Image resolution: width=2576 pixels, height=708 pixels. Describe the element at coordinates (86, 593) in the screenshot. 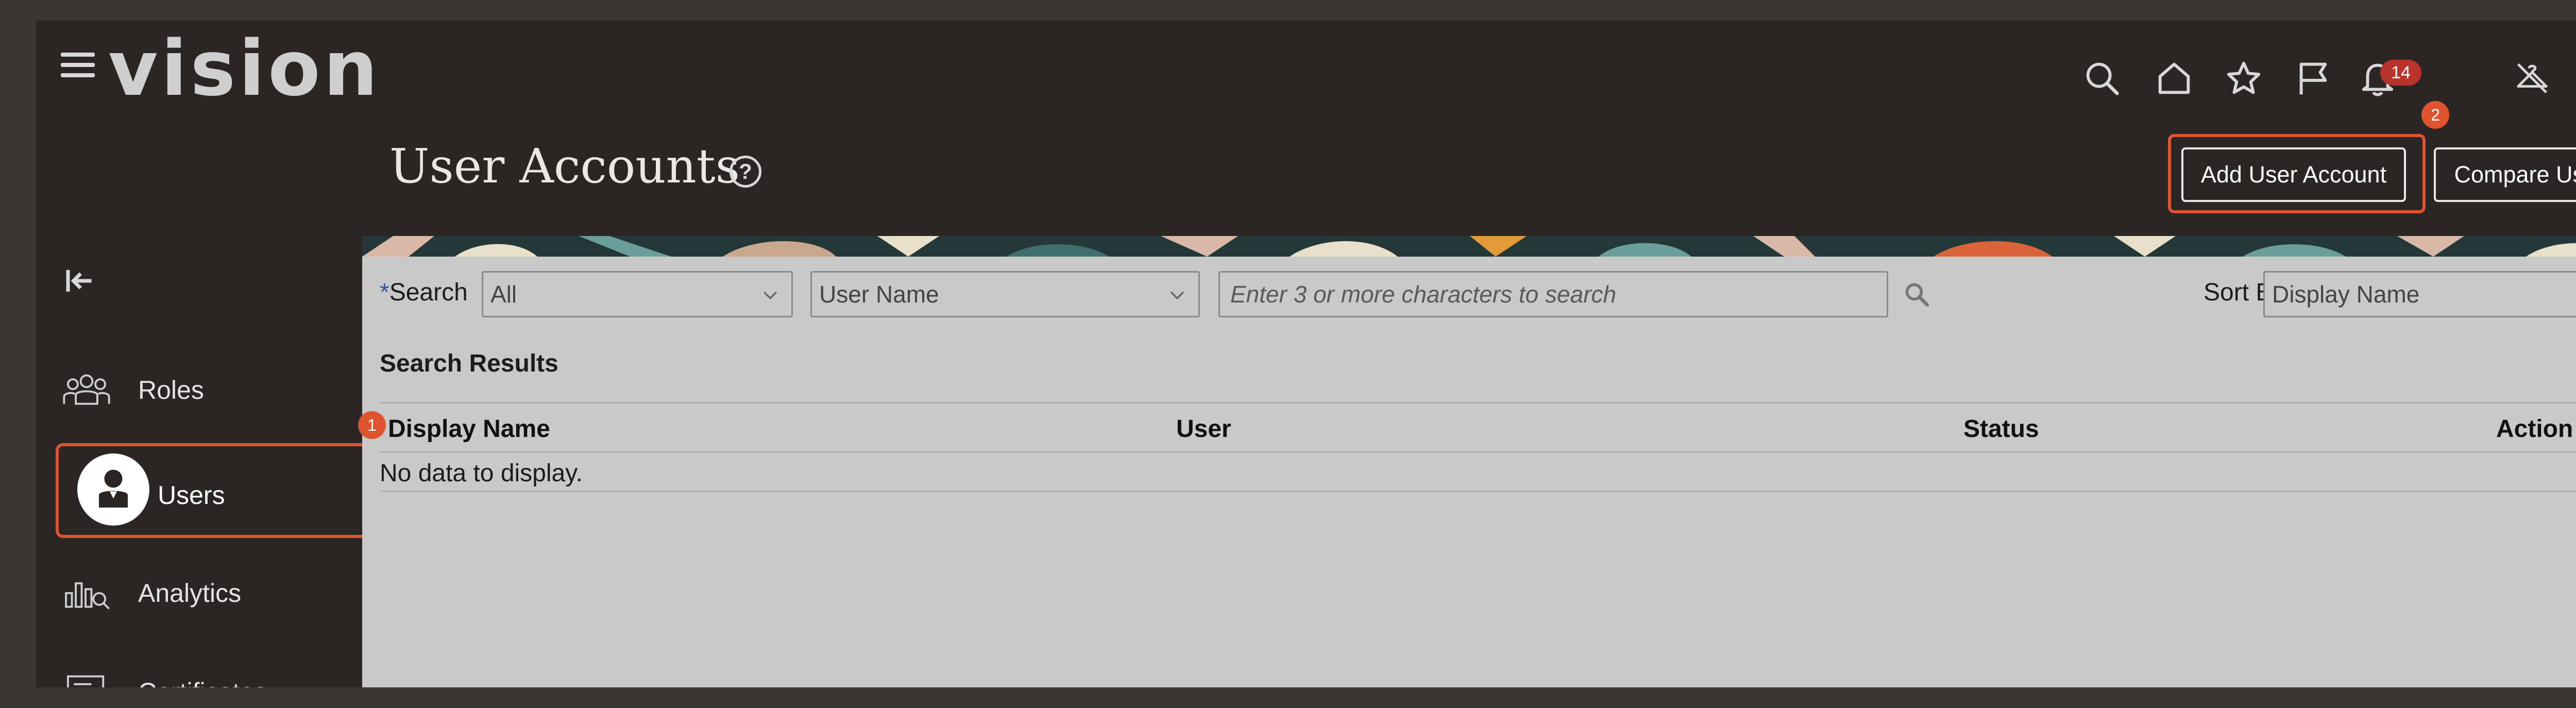

I see `analytics-icon` at that location.